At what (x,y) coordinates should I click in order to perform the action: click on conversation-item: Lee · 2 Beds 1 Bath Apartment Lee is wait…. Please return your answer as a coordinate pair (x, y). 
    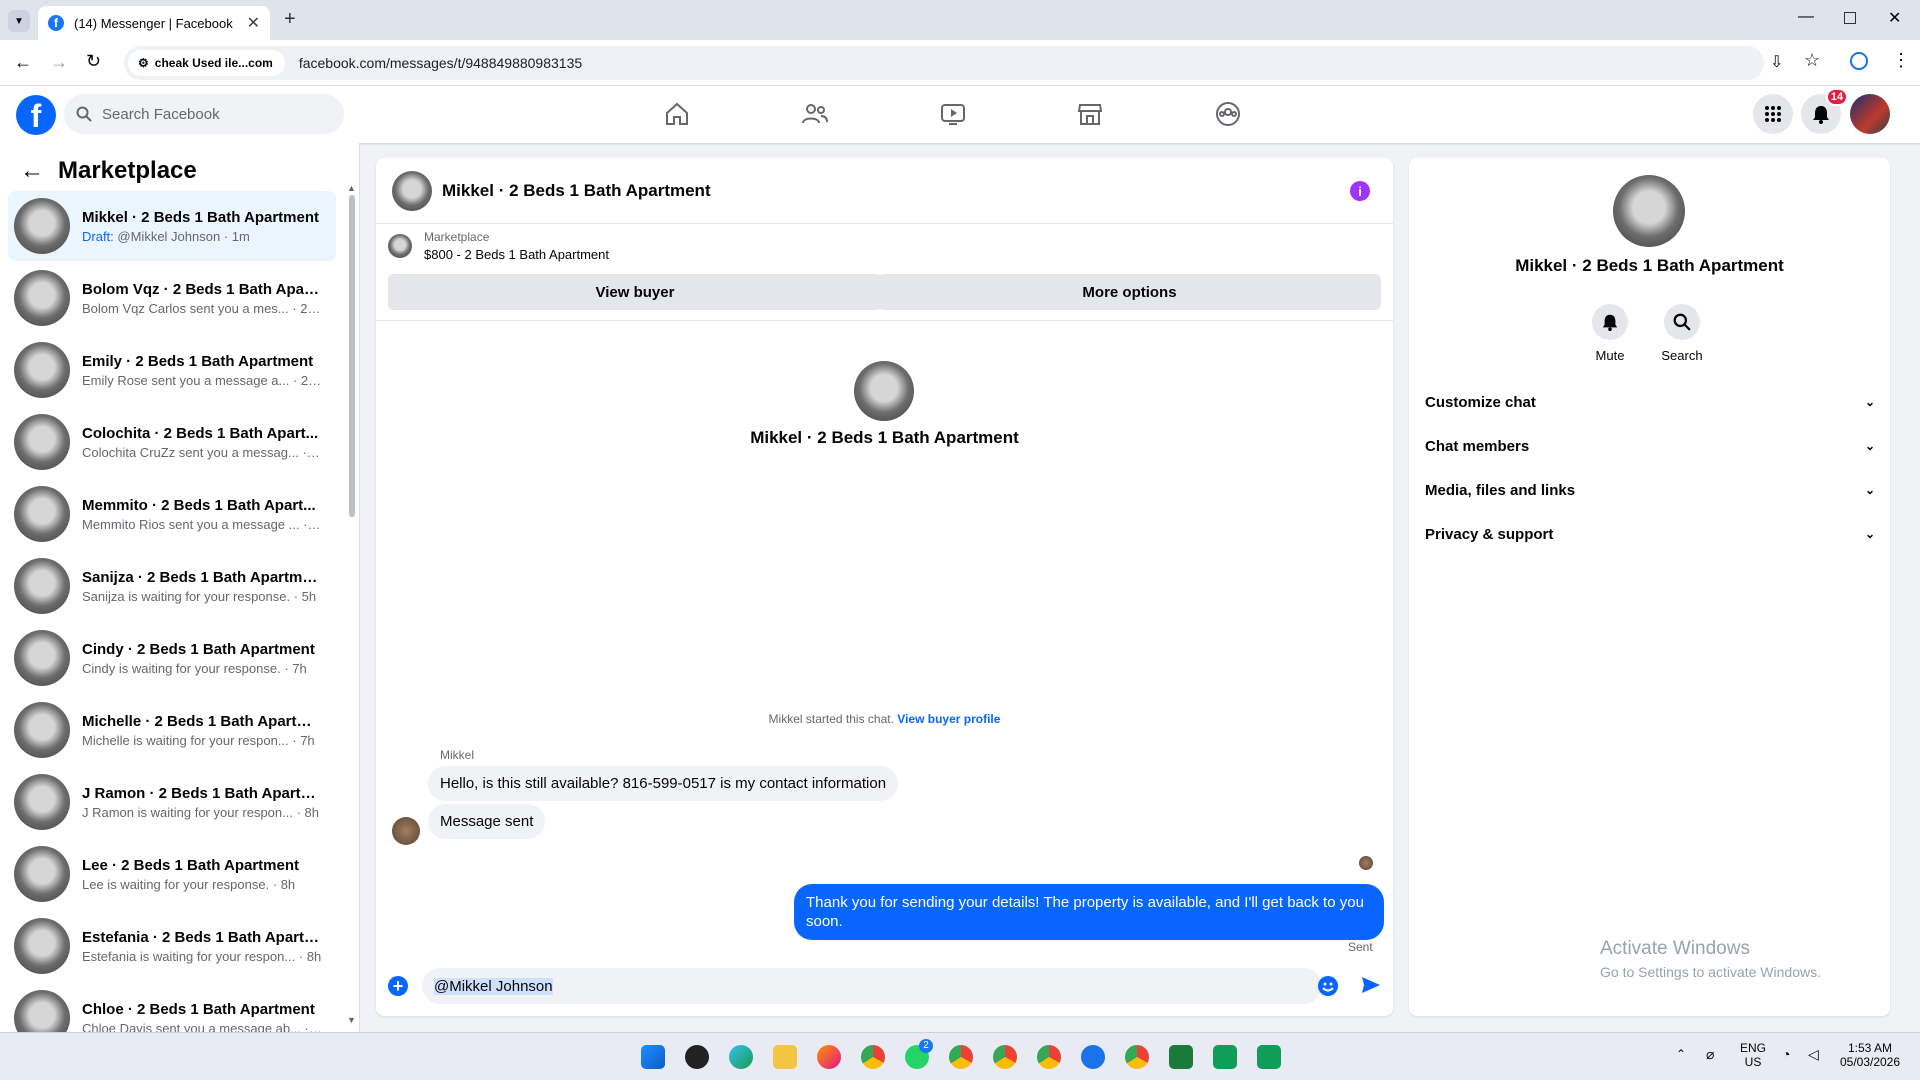
    Looking at the image, I should click on (172, 874).